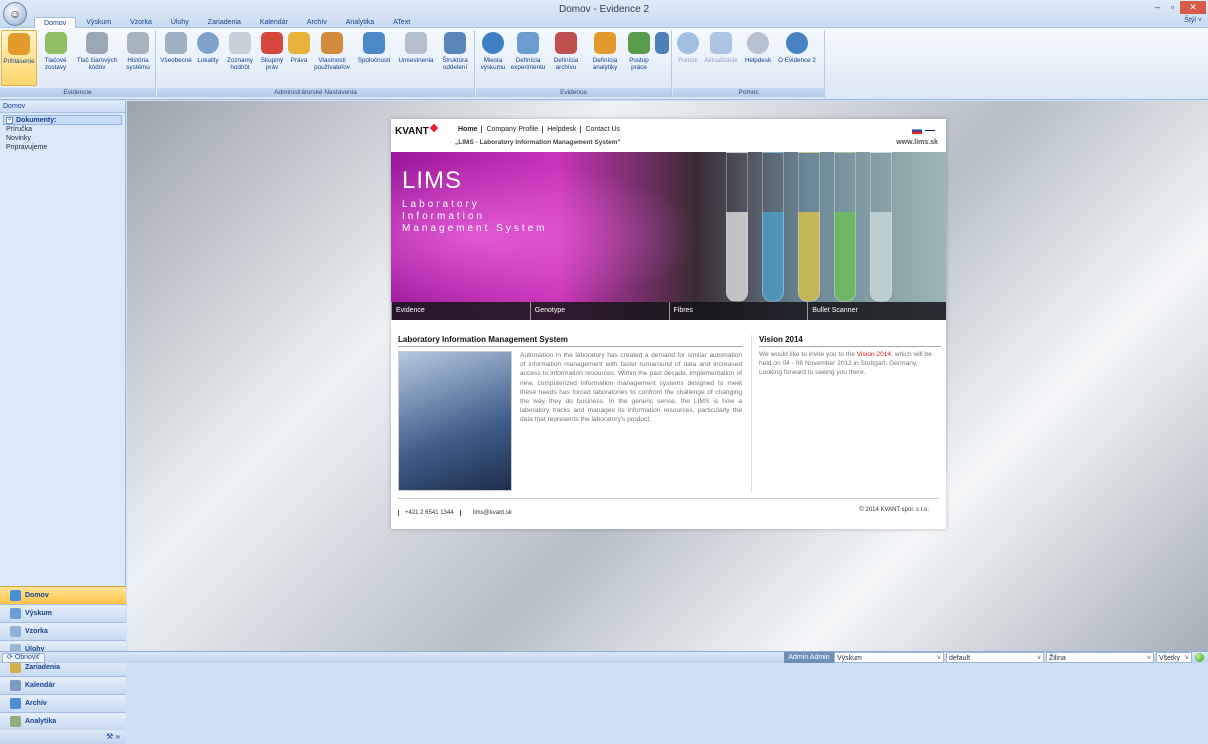  I want to click on research-sites-button: Miesta výskumu, so click(493, 58).